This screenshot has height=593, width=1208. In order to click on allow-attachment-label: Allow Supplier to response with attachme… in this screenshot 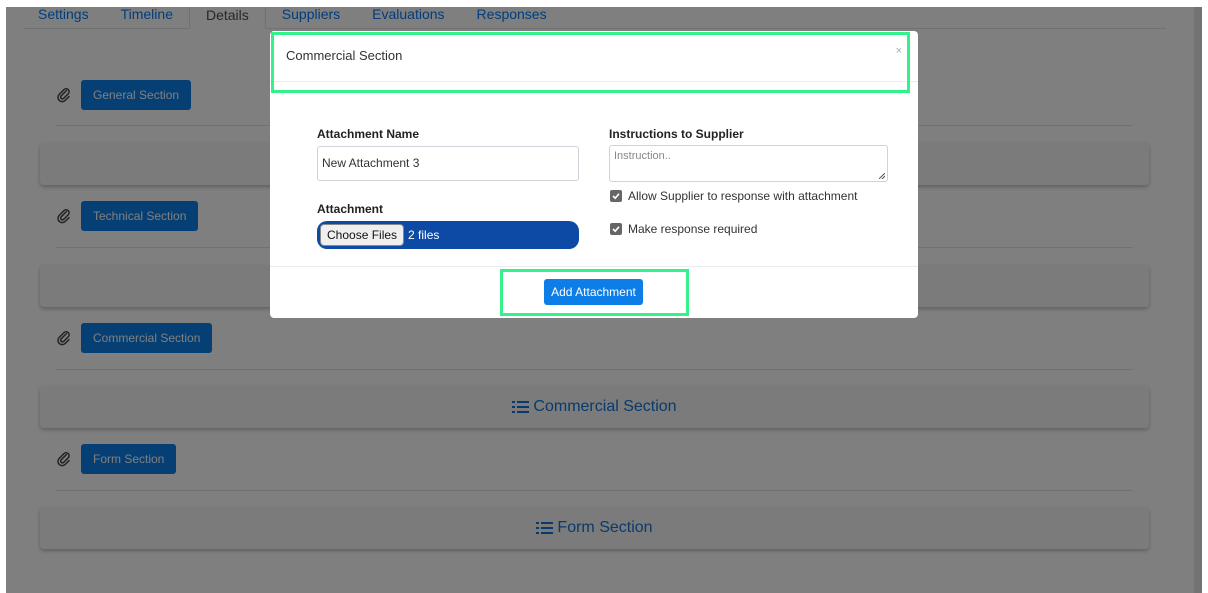, I will do `click(743, 196)`.